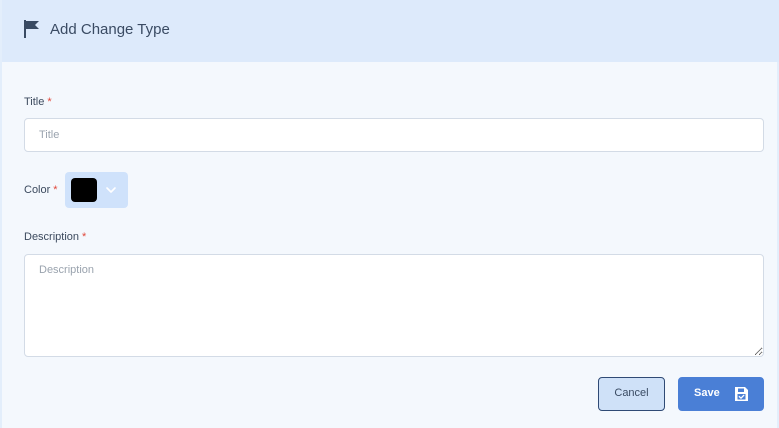  I want to click on save-button: Save, so click(721, 394).